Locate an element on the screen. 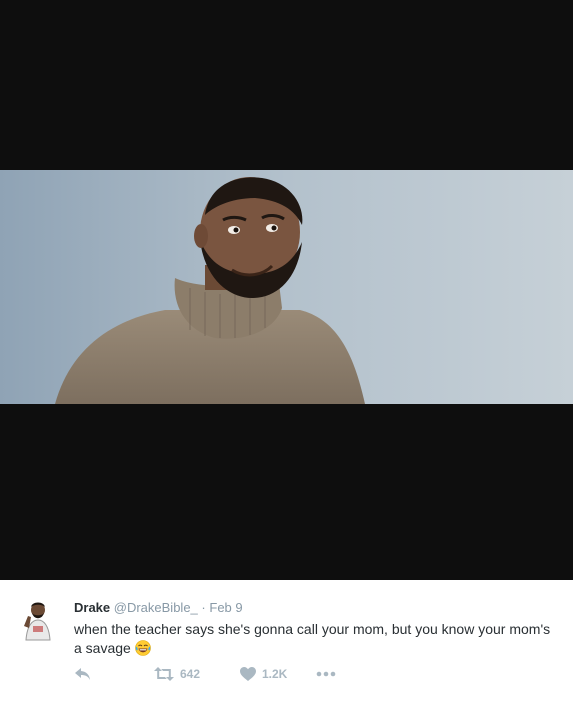 The width and height of the screenshot is (573, 706). tweet-actions: 642 1.2K is located at coordinates (314, 674).